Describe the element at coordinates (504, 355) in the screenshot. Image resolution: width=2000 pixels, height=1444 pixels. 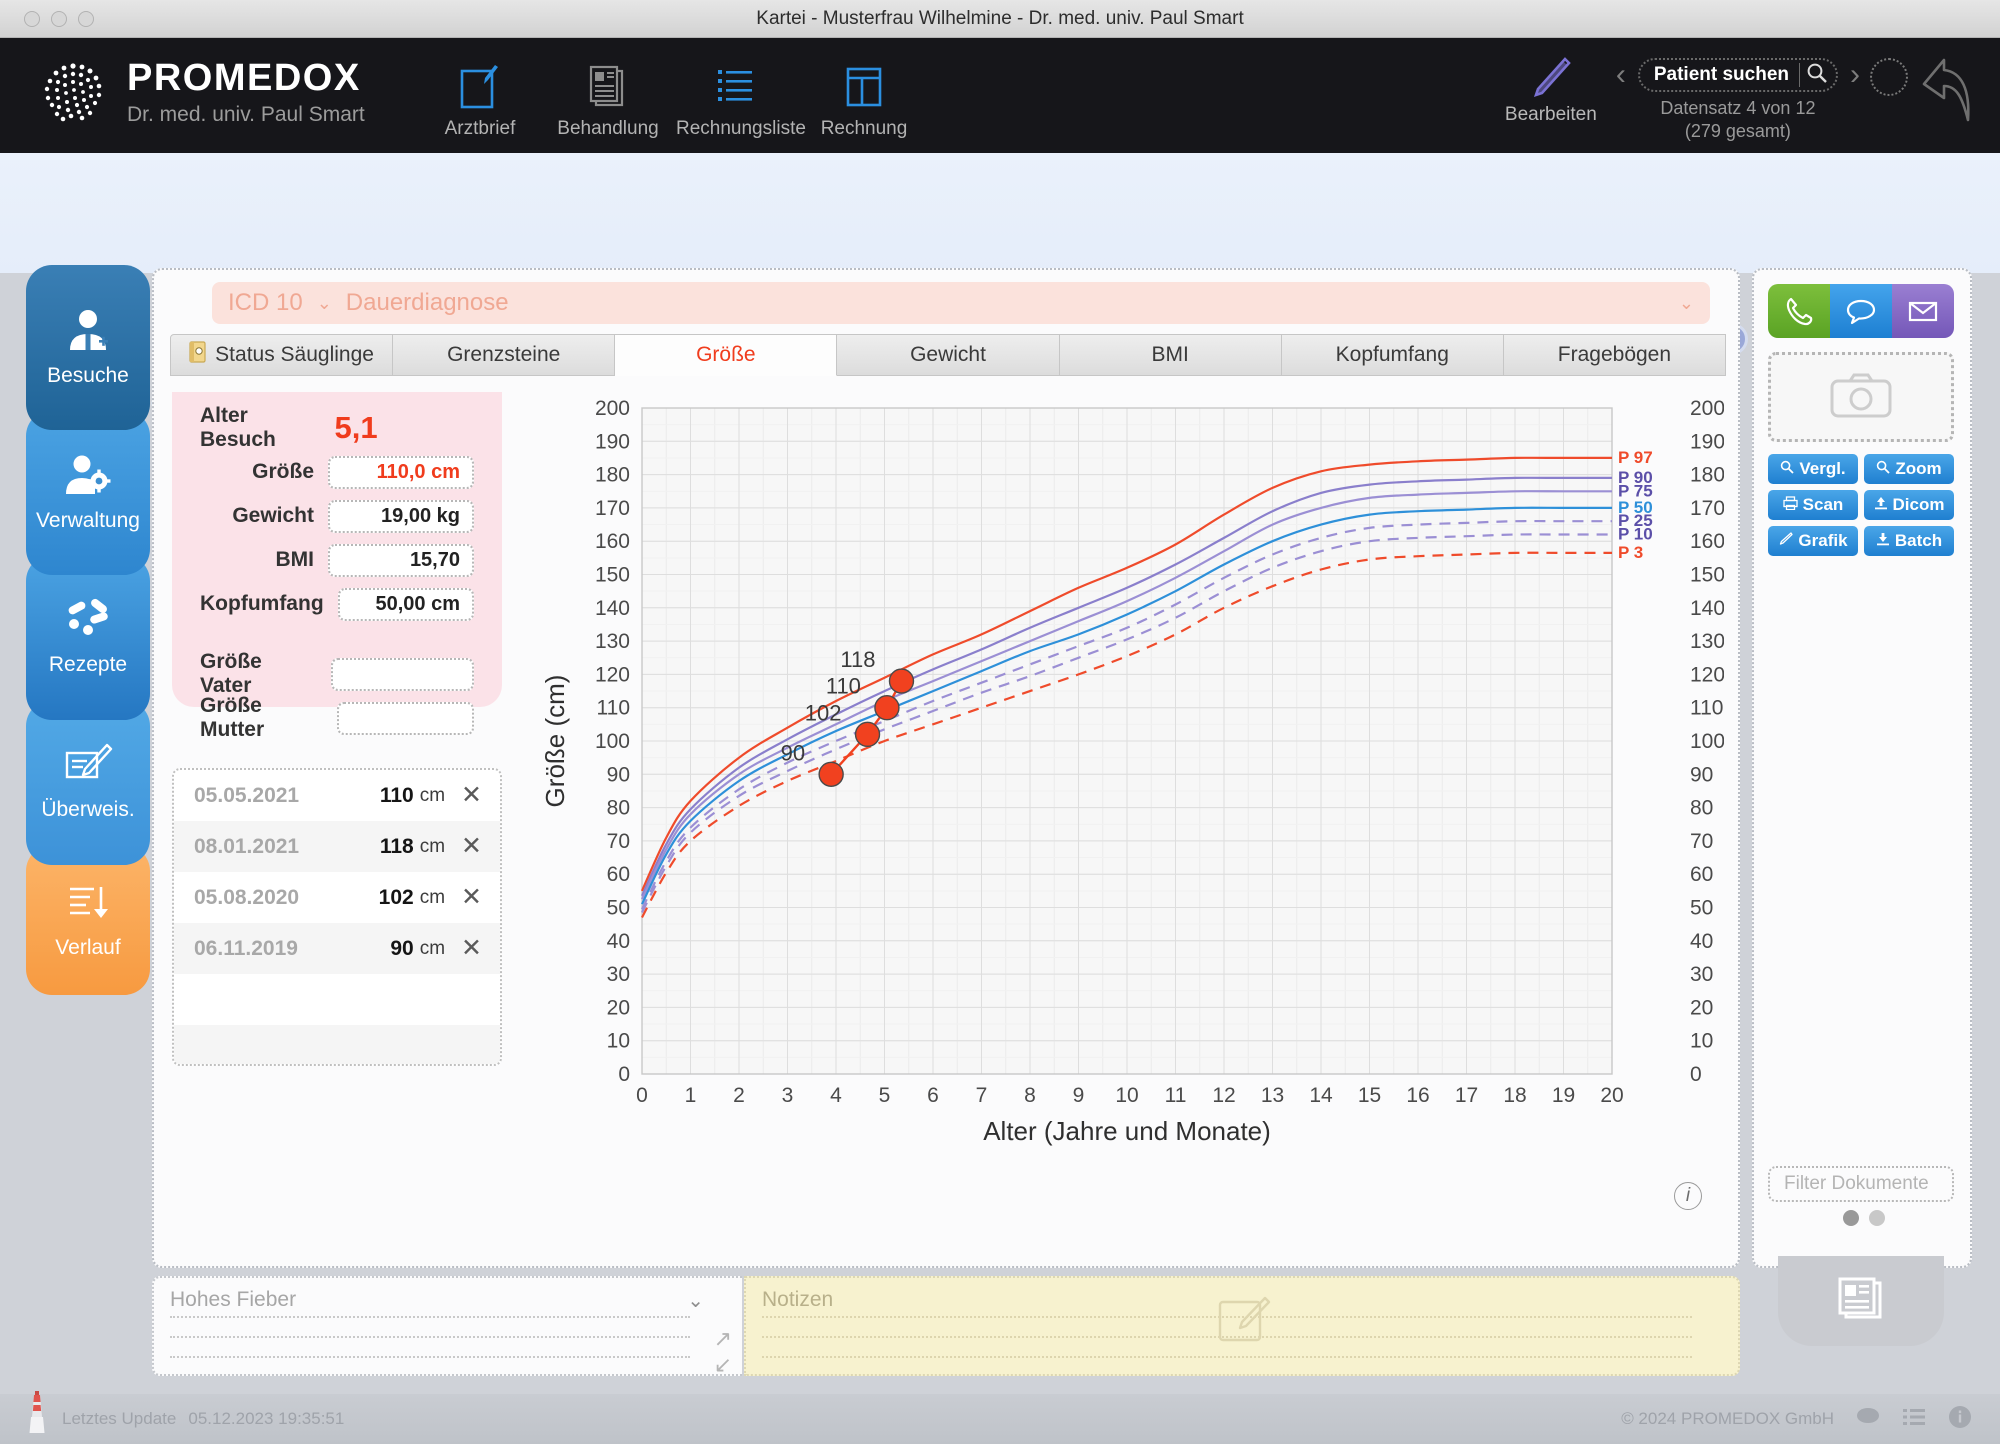
I see `tab-grenzsteine: Grenzsteine` at that location.